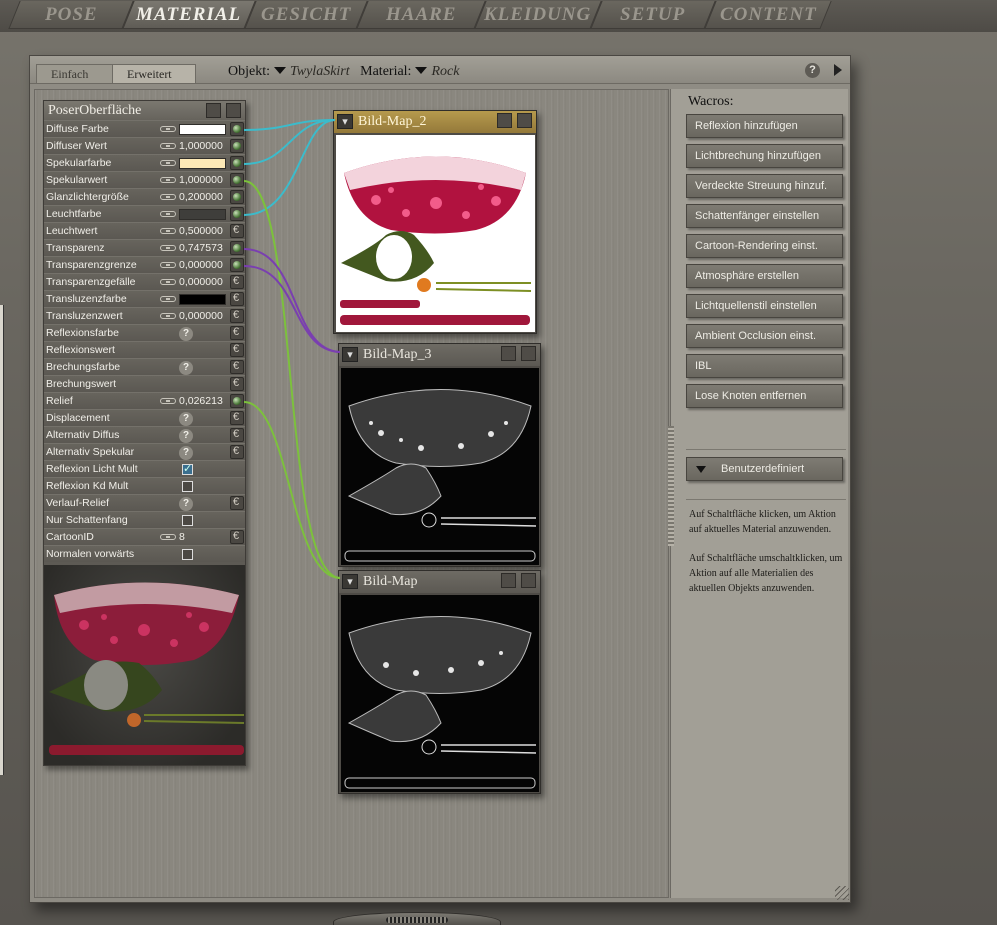 The height and width of the screenshot is (925, 997). What do you see at coordinates (439, 582) in the screenshot?
I see `image-map-node-title: ▾ Bild-Map` at bounding box center [439, 582].